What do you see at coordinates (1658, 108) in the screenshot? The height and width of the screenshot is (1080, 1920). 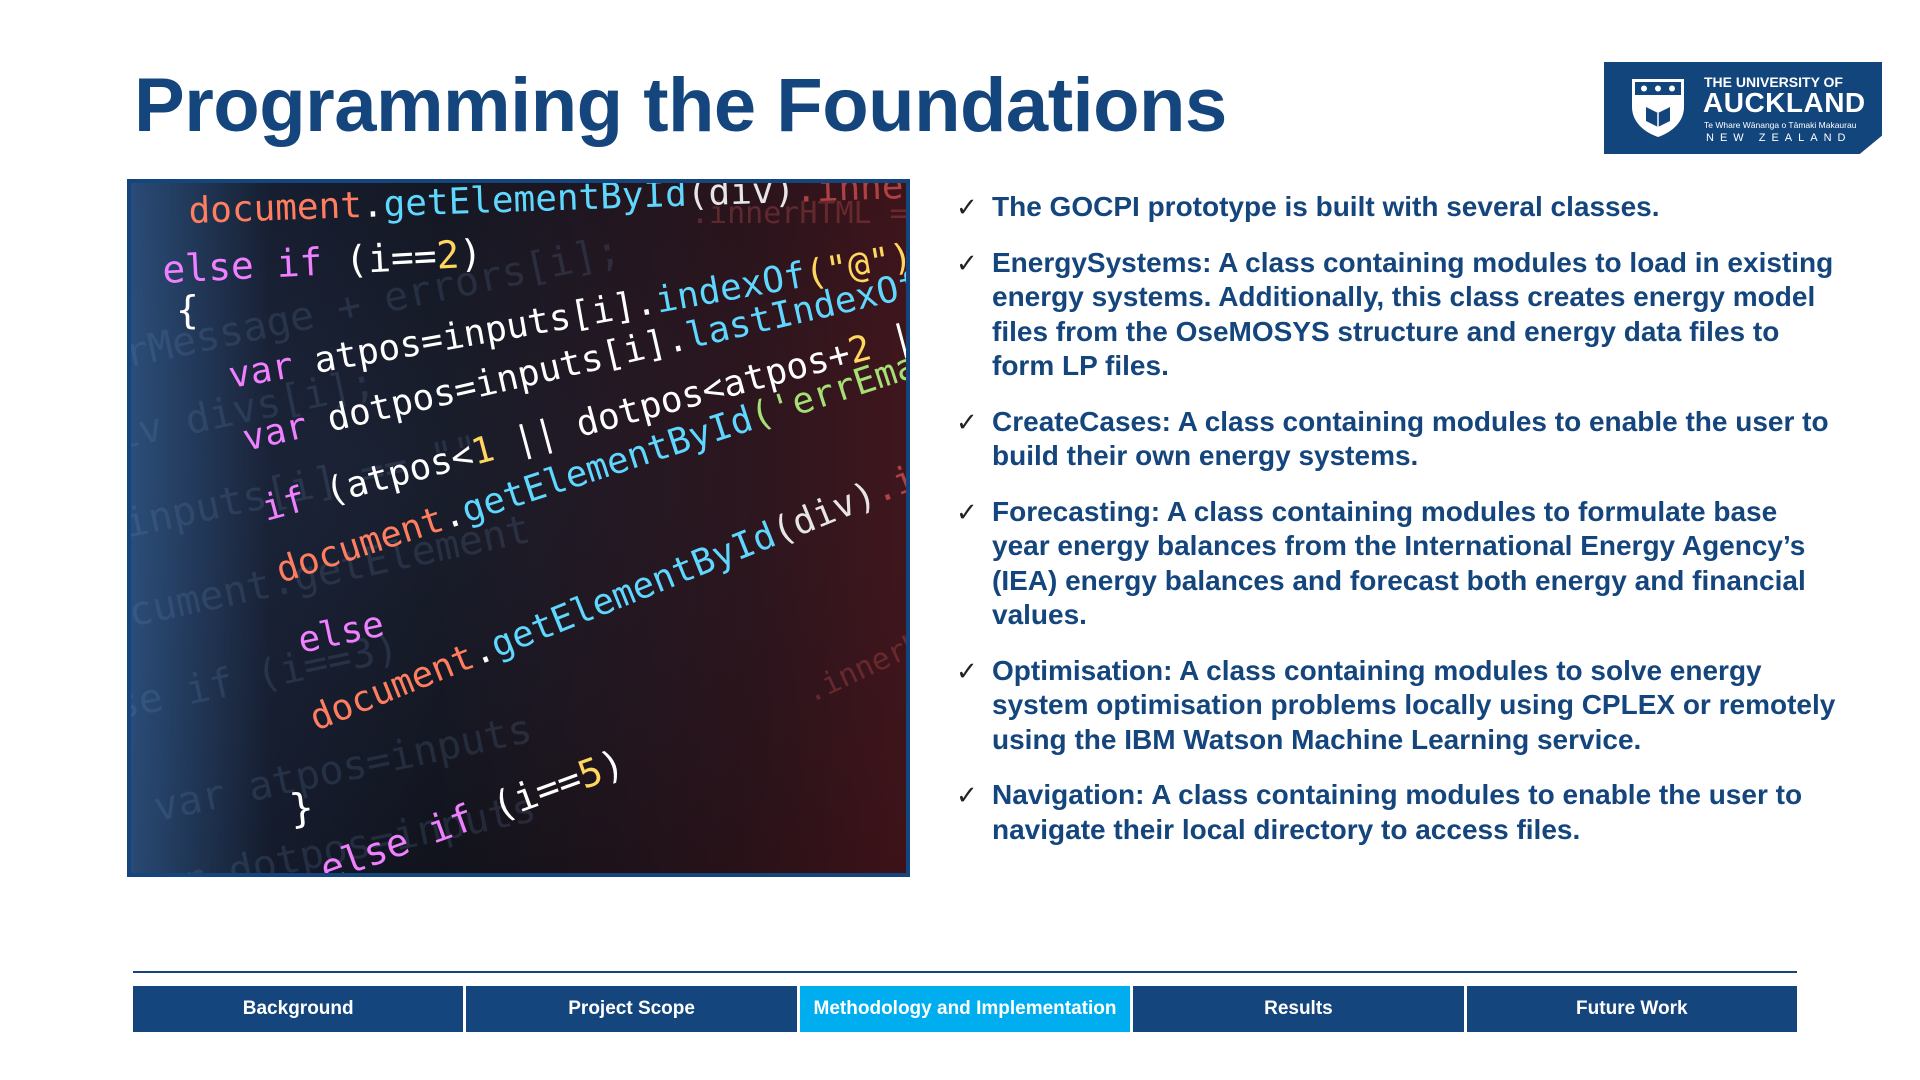 I see `crest-icon` at bounding box center [1658, 108].